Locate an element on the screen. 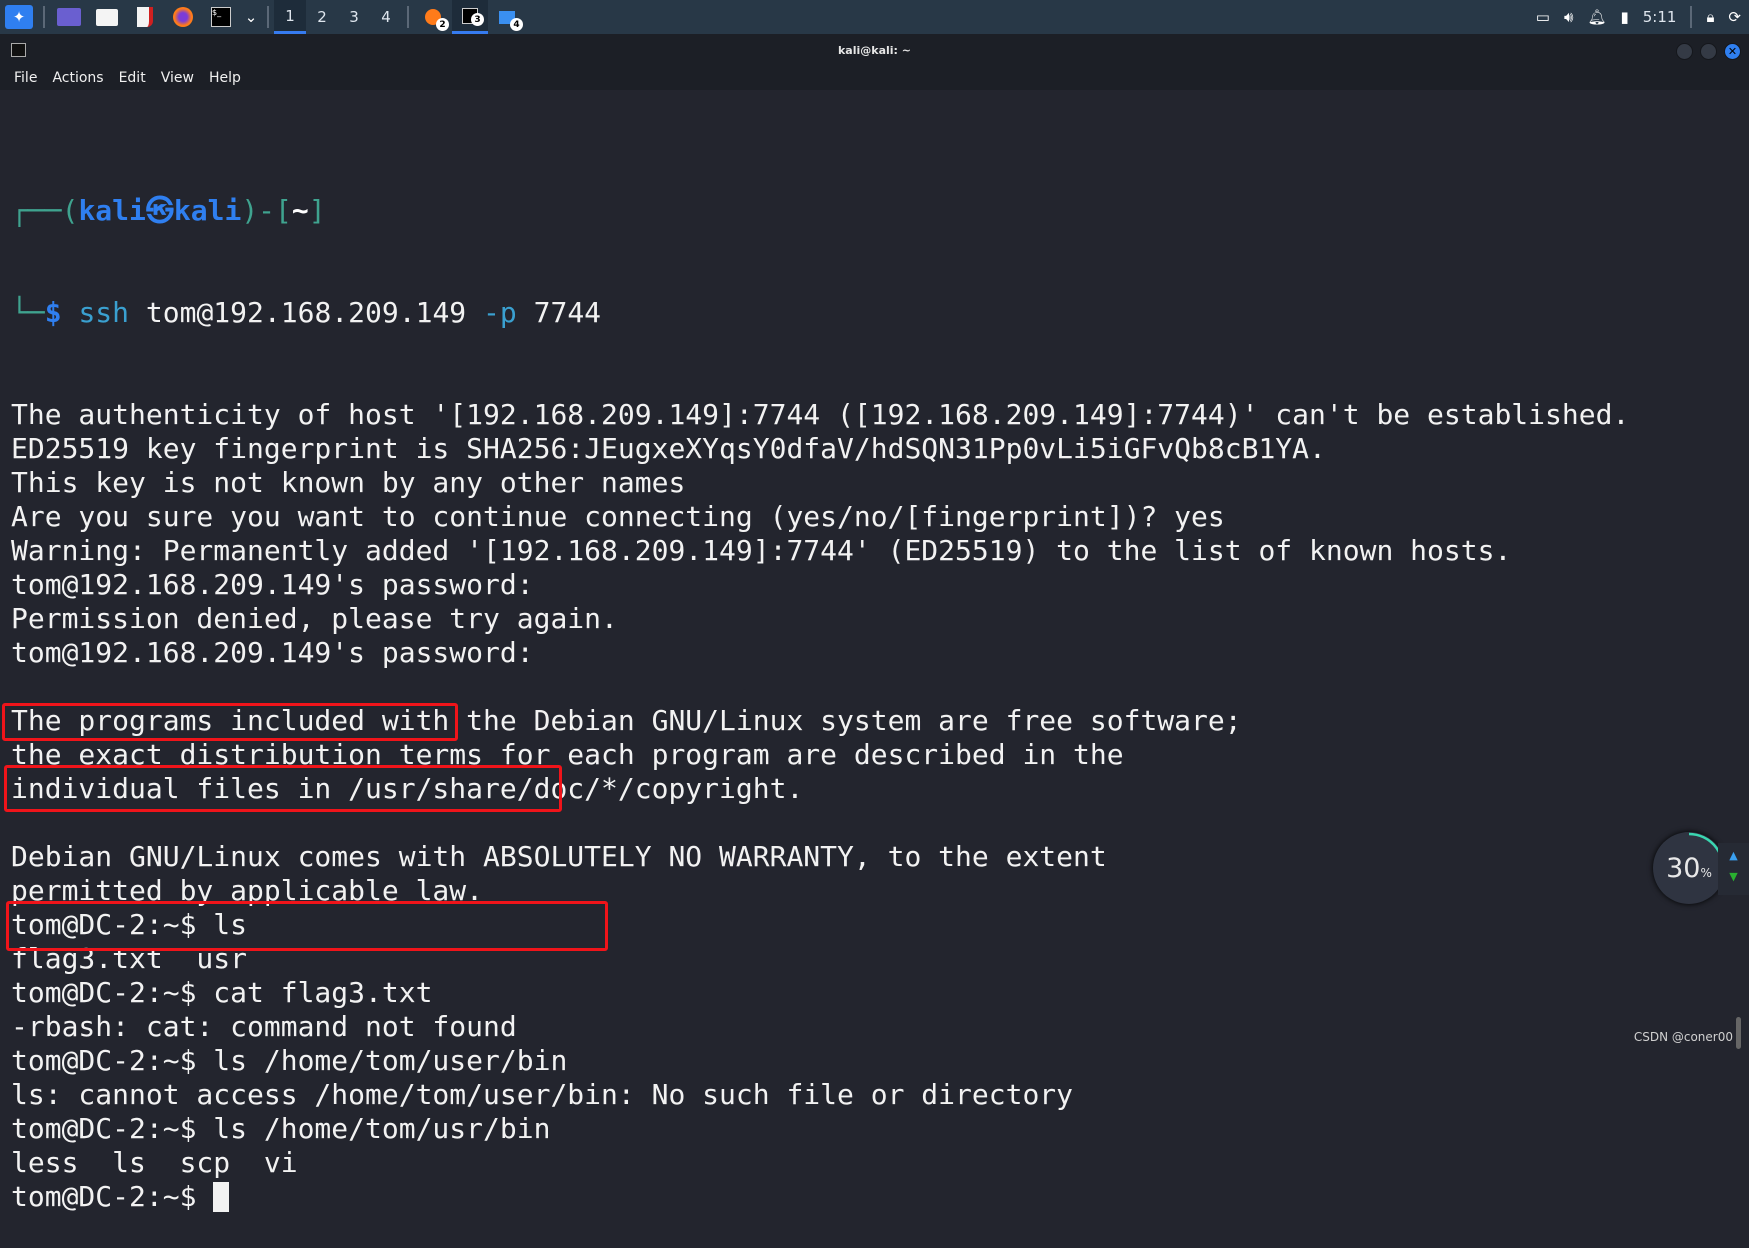 The image size is (1749, 1248). terminal-line: tom@DC-2:~$ ls /home/tom/usr/bin is located at coordinates (281, 1128).